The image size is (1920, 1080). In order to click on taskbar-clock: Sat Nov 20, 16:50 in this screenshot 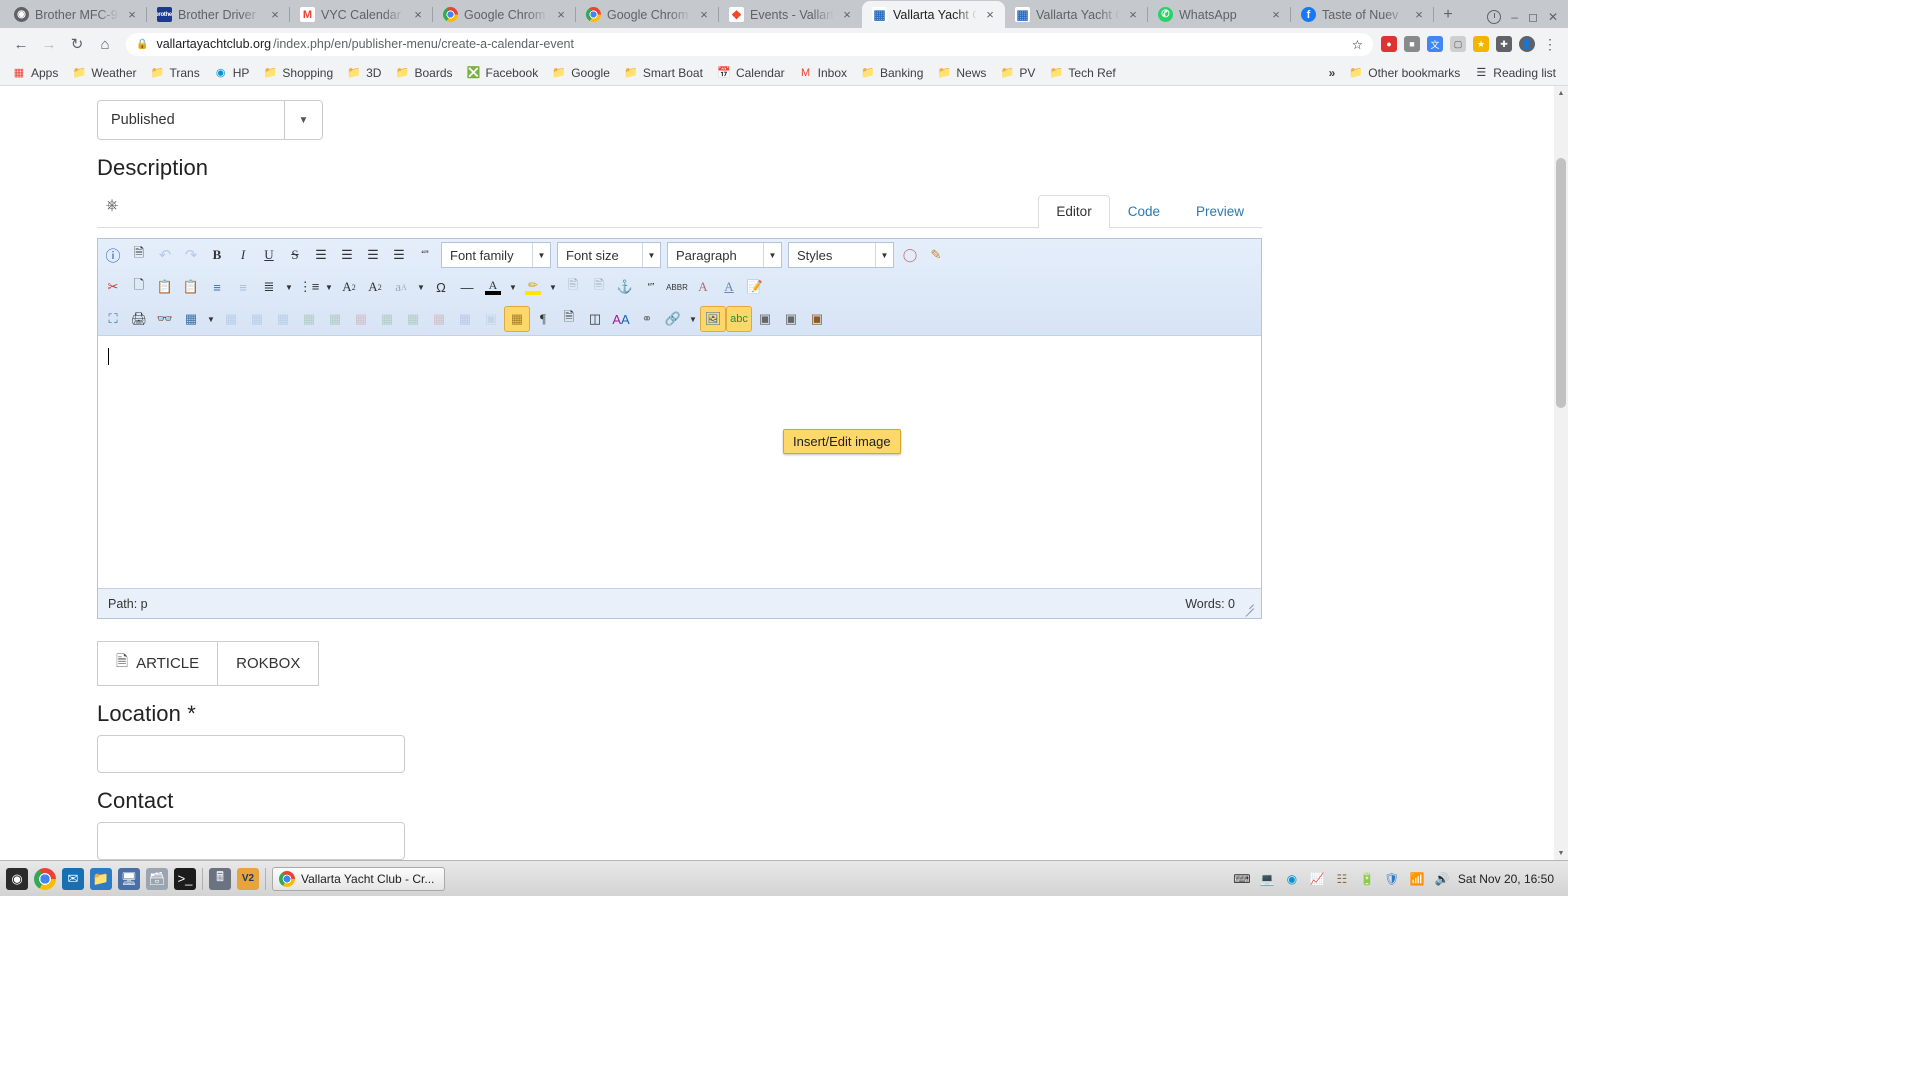, I will do `click(1506, 879)`.